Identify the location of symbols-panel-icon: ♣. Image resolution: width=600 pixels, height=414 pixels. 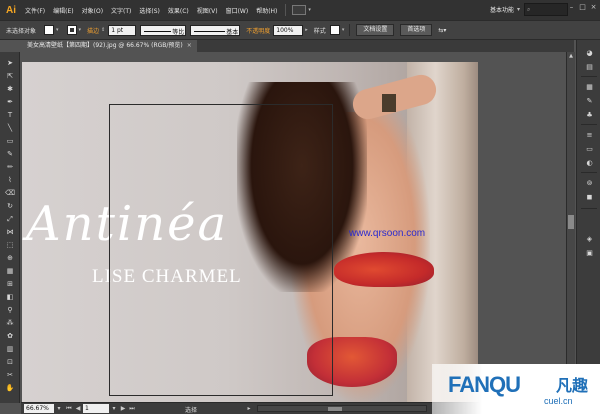
(589, 115).